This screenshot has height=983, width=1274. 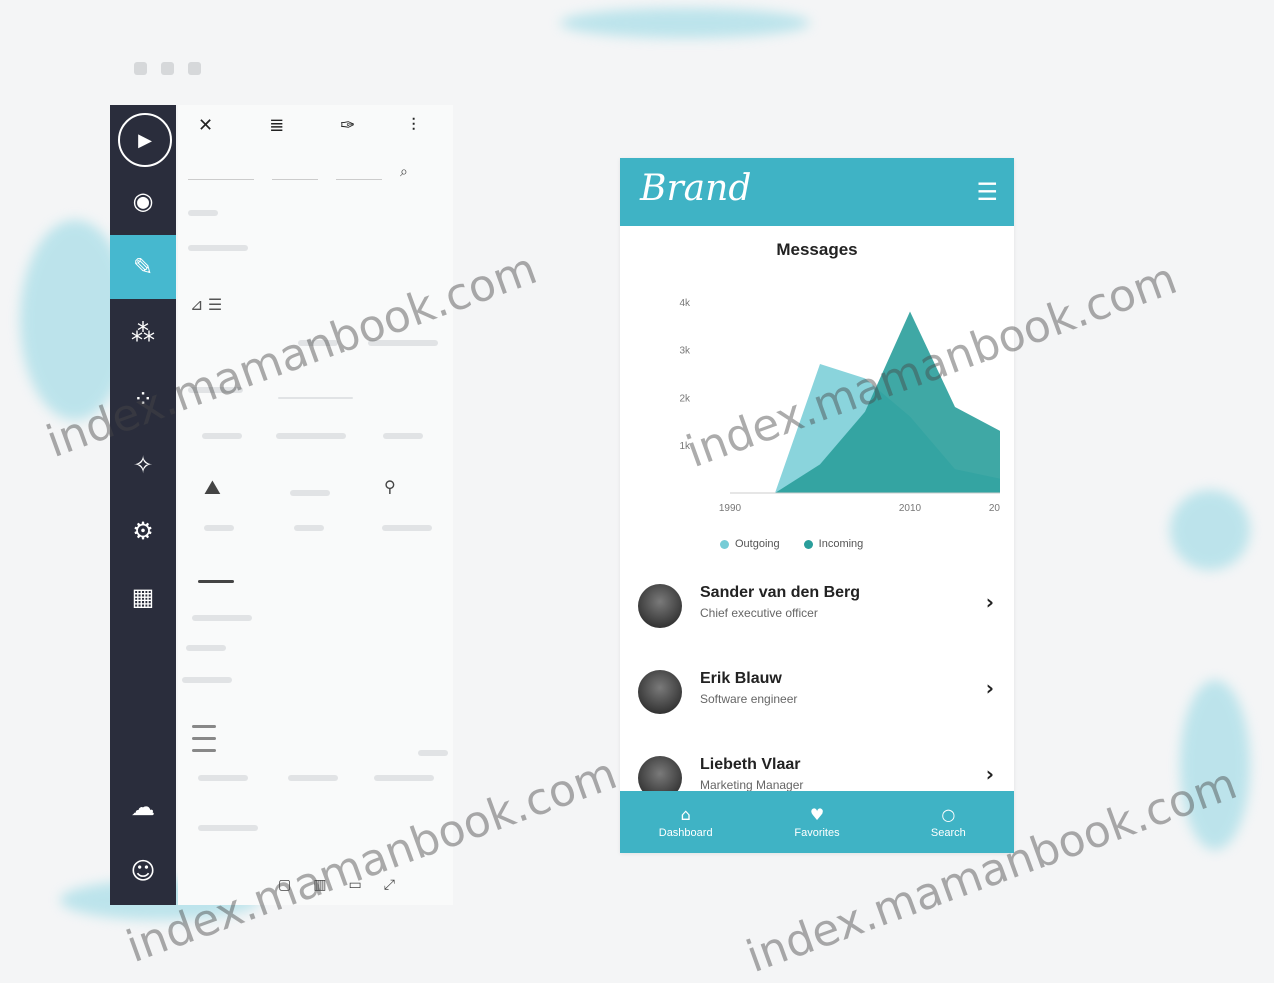 I want to click on landscape-icon: ⛰, so click(x=212, y=488).